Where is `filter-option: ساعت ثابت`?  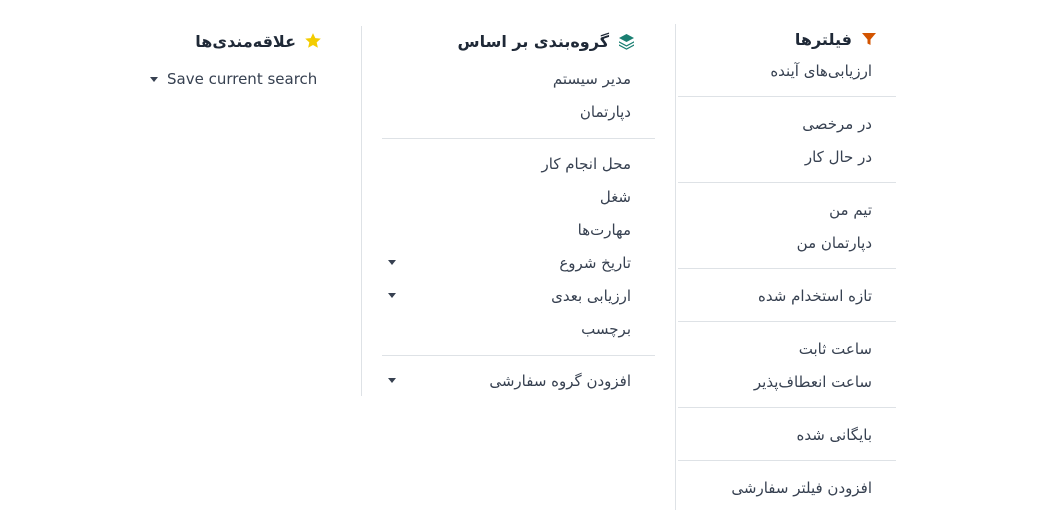
filter-option: ساعت ثابت is located at coordinates (786, 348).